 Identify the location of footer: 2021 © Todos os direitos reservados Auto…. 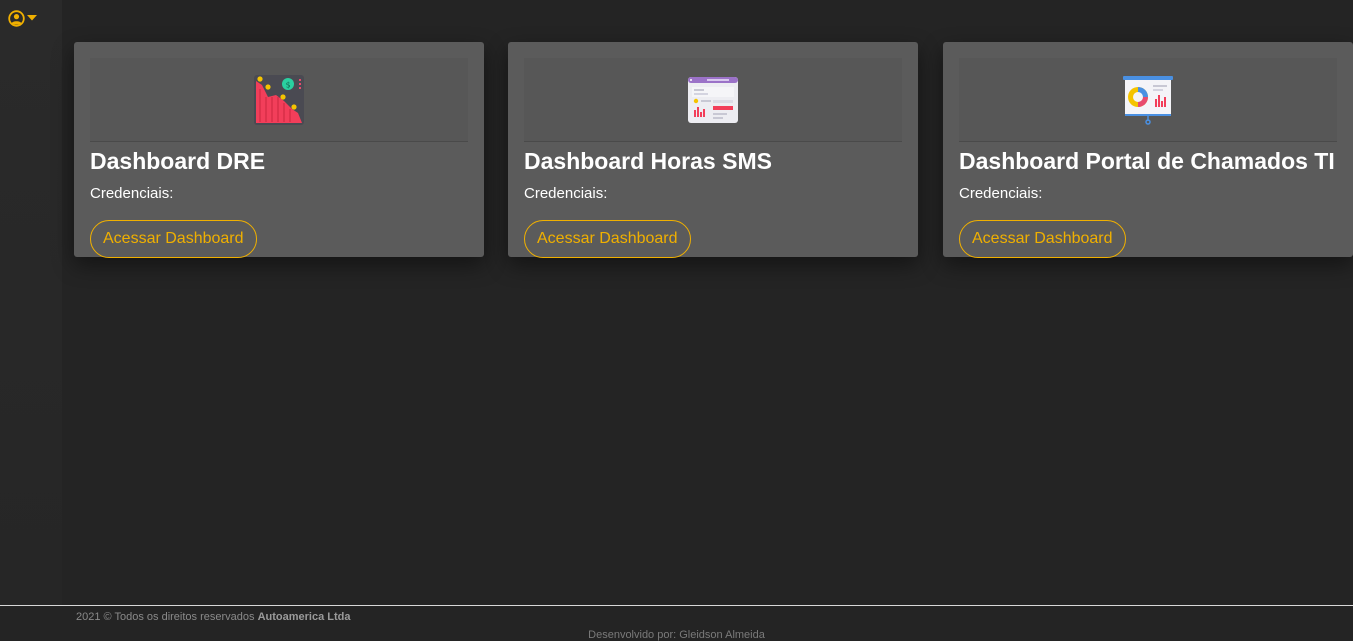
(676, 623).